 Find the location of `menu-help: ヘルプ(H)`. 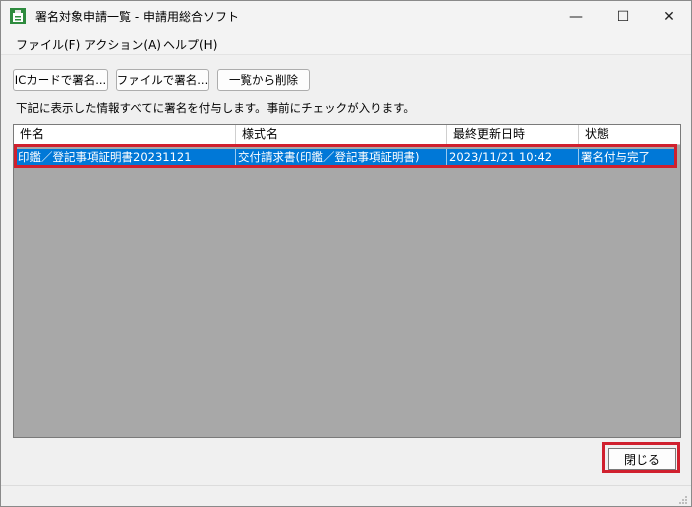

menu-help: ヘルプ(H) is located at coordinates (190, 44).